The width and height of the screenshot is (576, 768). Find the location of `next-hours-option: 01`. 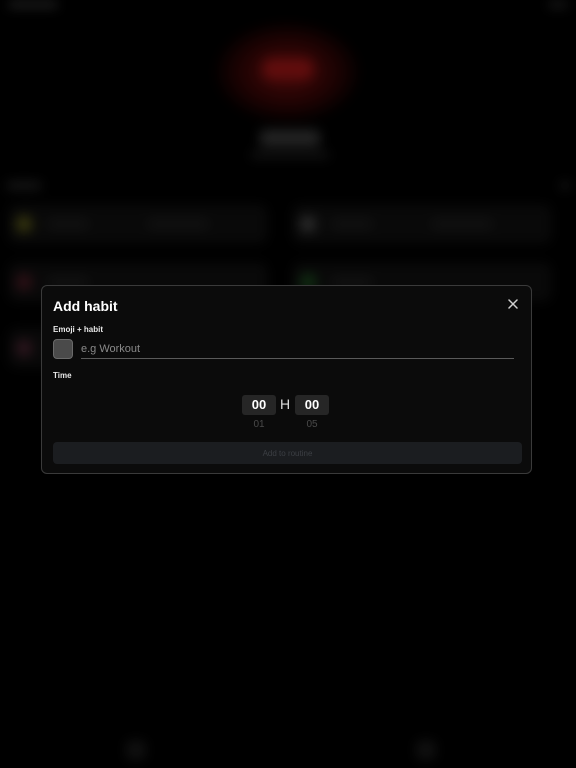

next-hours-option: 01 is located at coordinates (259, 424).